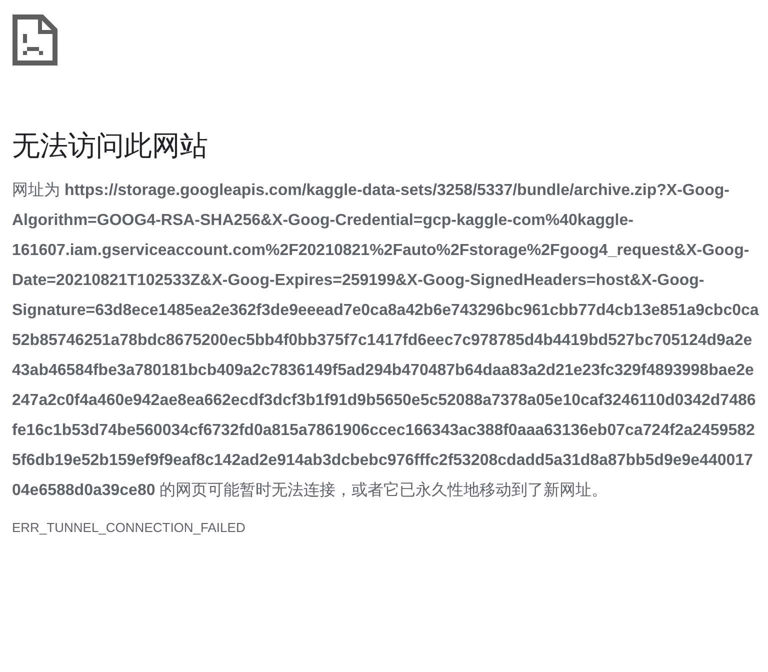 The height and width of the screenshot is (672, 768). Describe the element at coordinates (35, 40) in the screenshot. I see `sad-page-icon` at that location.